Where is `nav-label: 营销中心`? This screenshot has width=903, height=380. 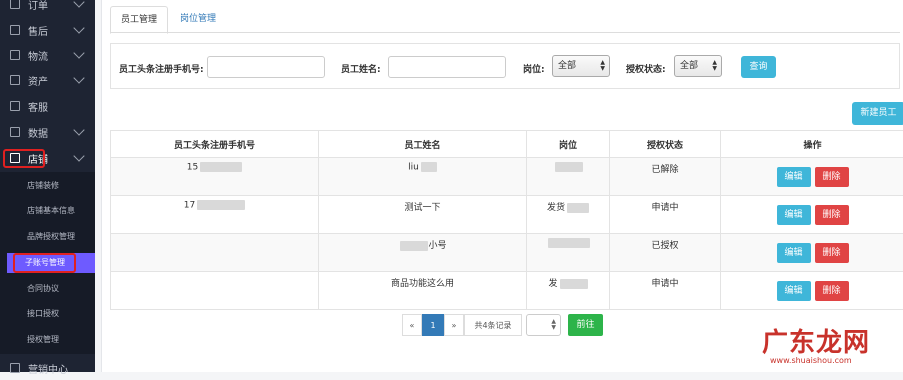 nav-label: 营销中心 is located at coordinates (61, 368).